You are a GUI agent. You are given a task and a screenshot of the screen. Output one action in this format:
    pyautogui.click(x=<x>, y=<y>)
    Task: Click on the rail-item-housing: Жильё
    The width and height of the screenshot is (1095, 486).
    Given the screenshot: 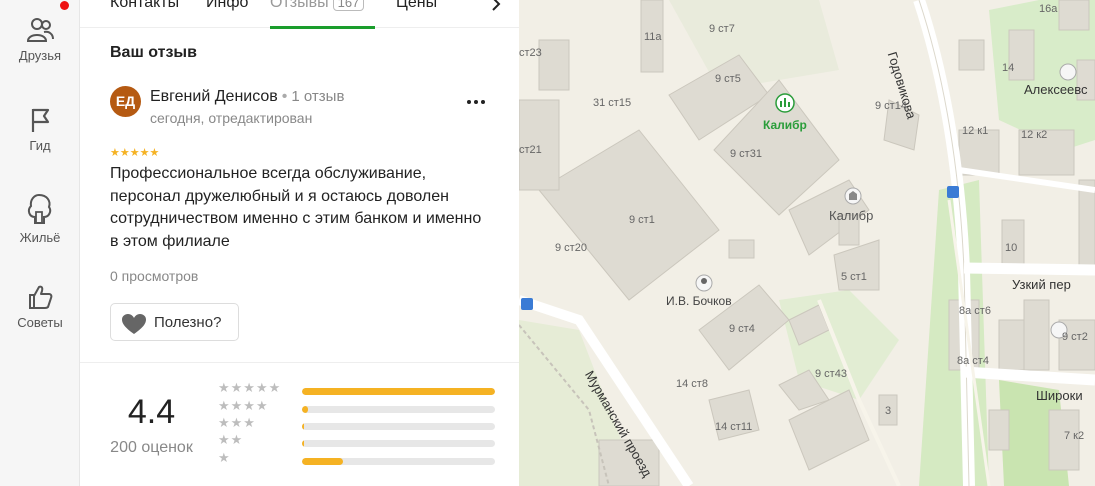 What is the action you would take?
    pyautogui.click(x=40, y=218)
    